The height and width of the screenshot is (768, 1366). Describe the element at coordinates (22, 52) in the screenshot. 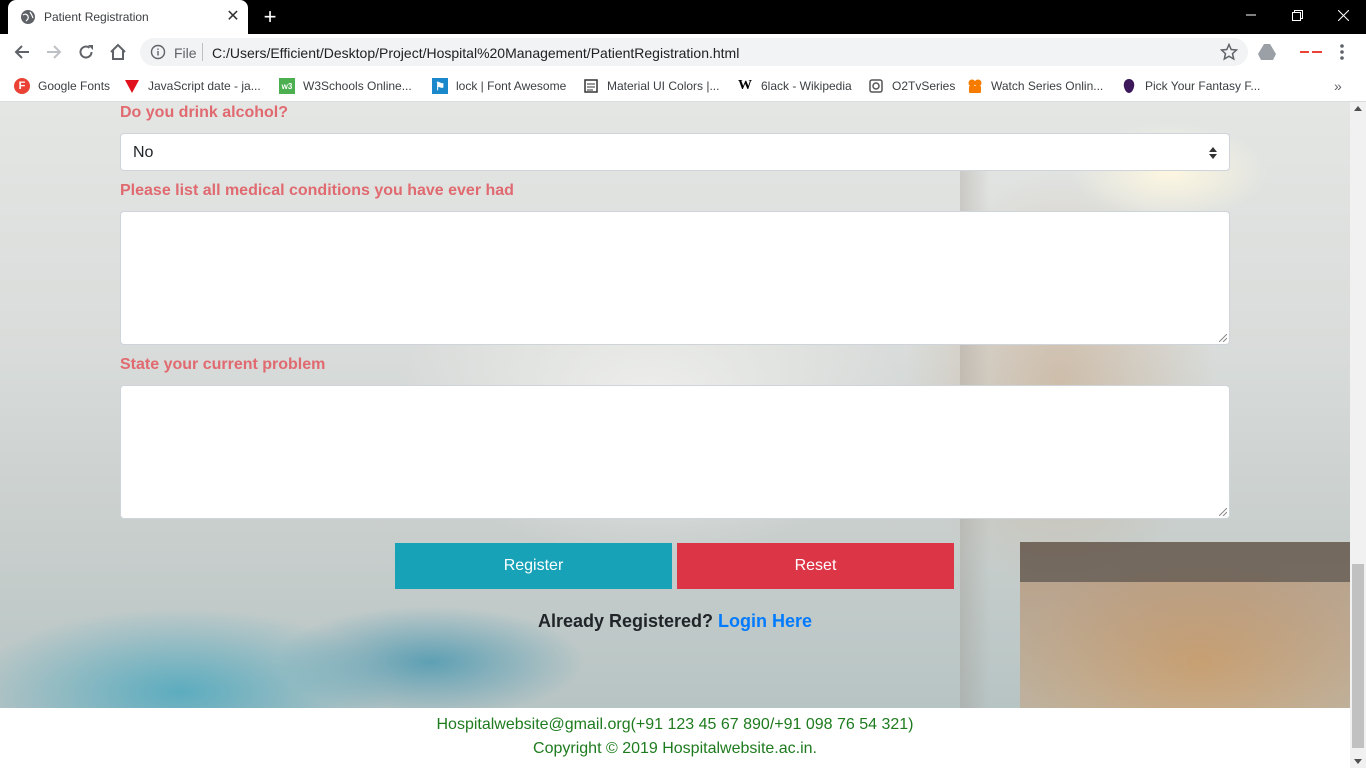

I see `back-arrow-icon` at that location.